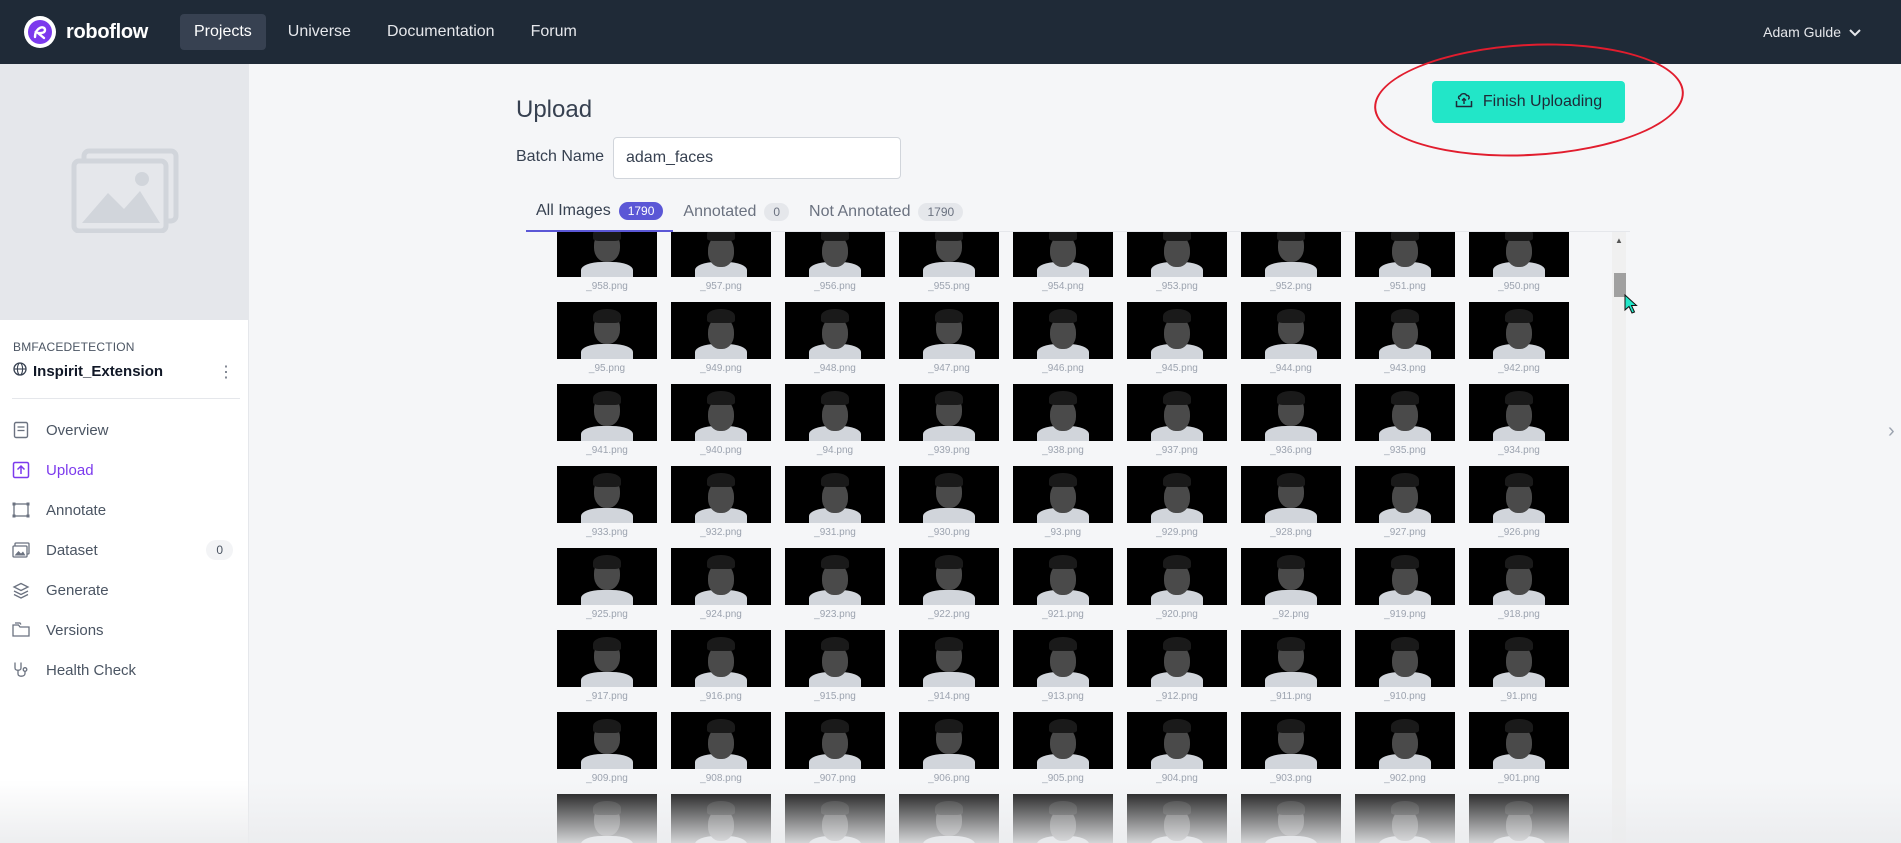  I want to click on image-card: _917.png, so click(607, 671).